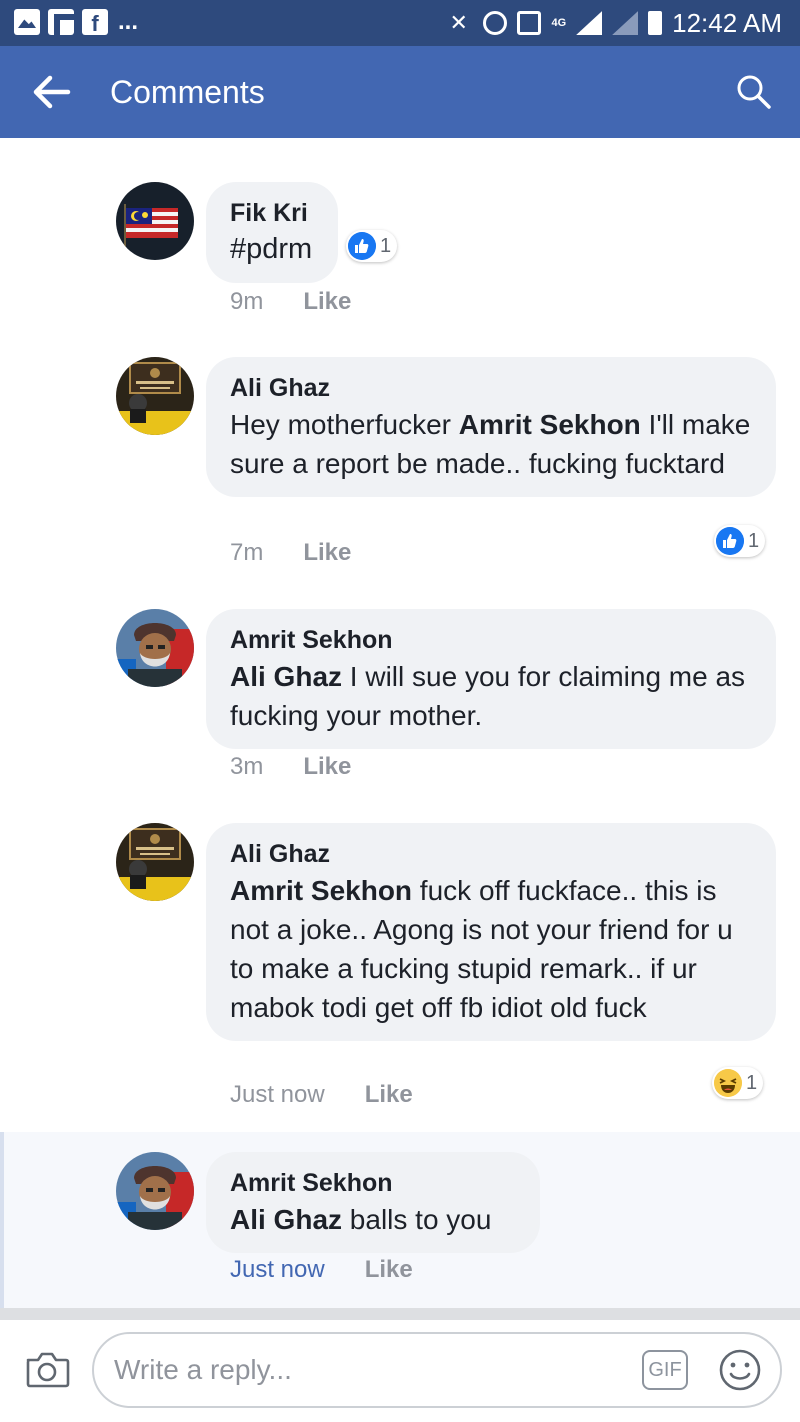 This screenshot has height=1422, width=800. I want to click on gif-button: GIF, so click(665, 1370).